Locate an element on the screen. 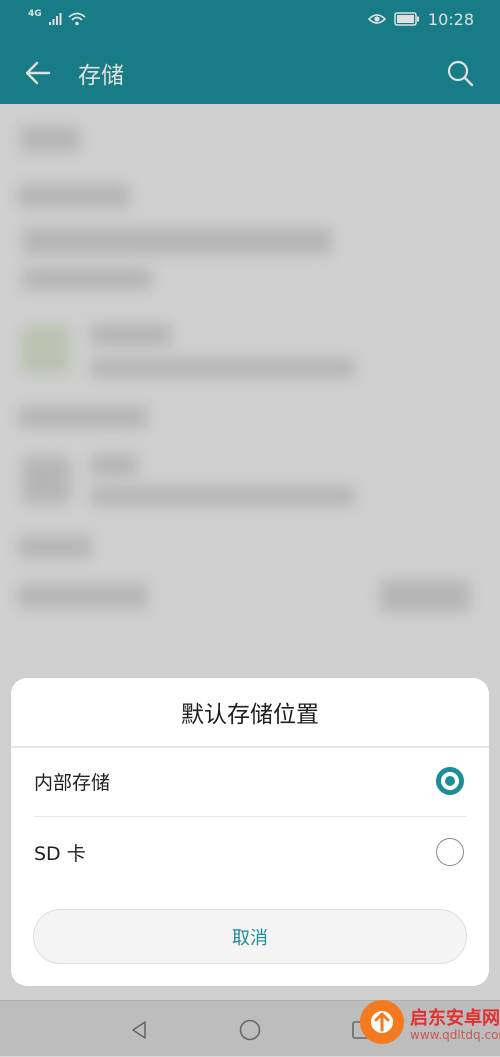 The height and width of the screenshot is (1057, 500). dialog-title: 默认存储位置 is located at coordinates (250, 713).